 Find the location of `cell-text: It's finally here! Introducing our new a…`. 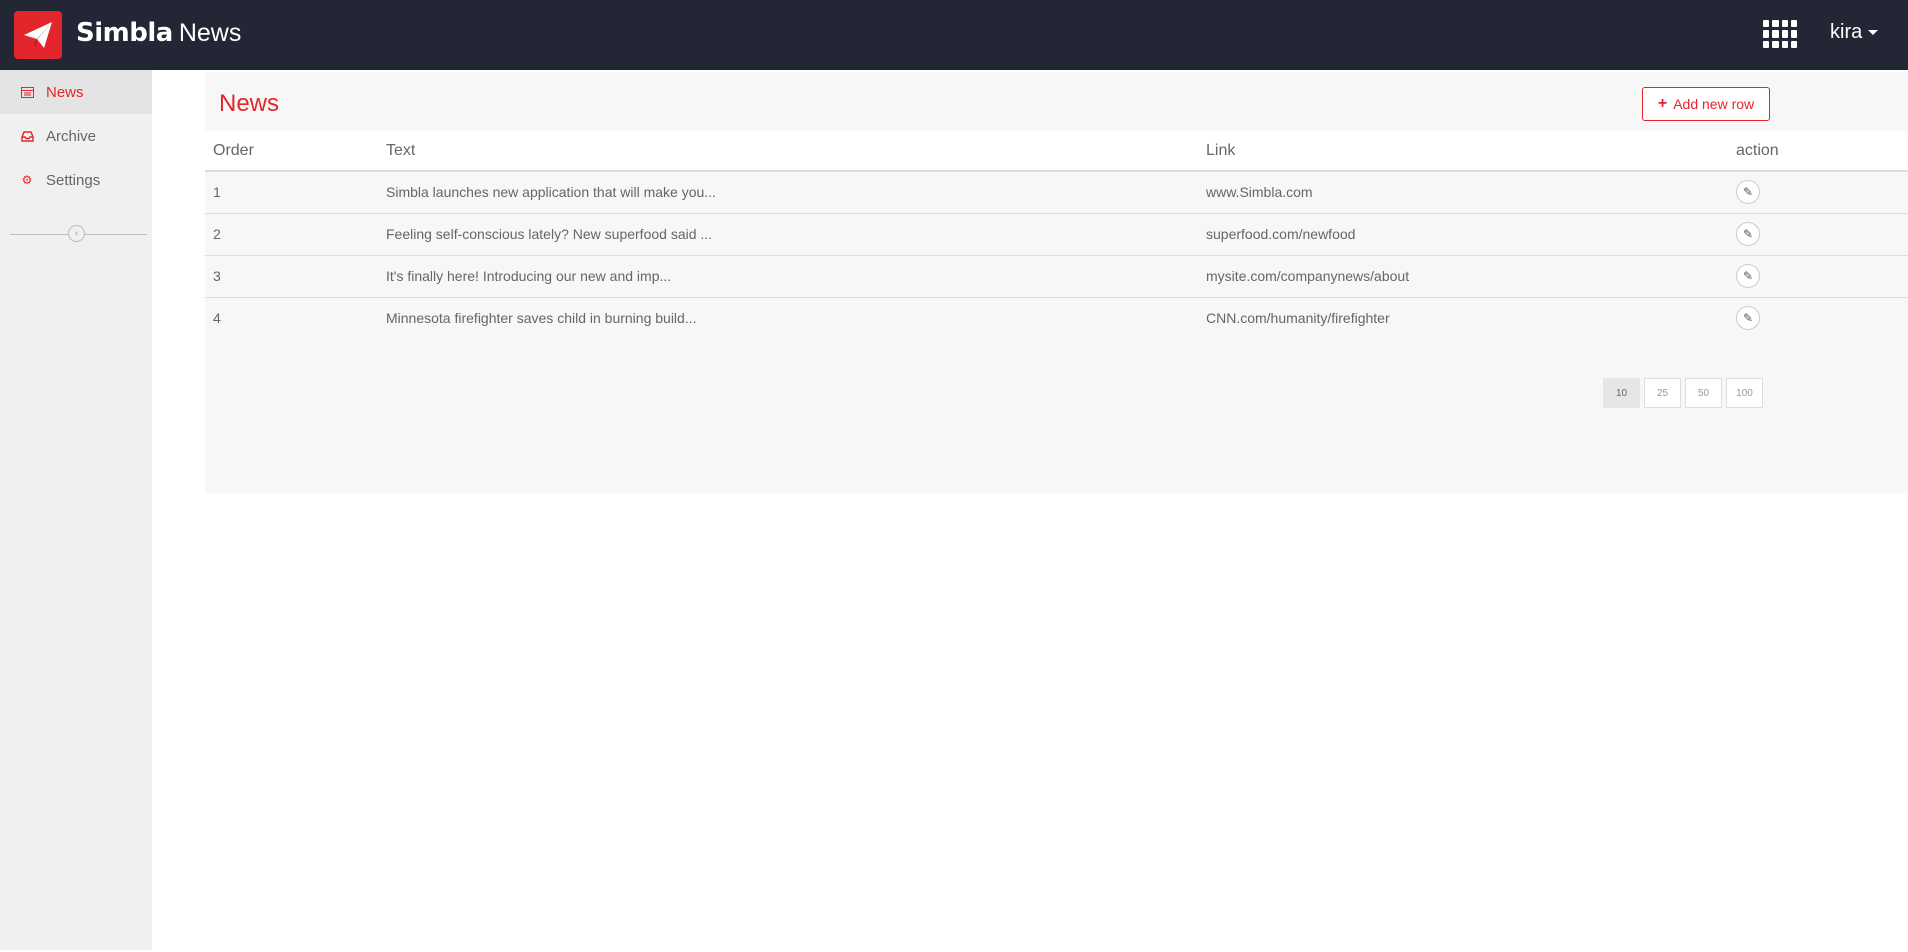

cell-text: It's finally here! Introducing our new a… is located at coordinates (529, 276).